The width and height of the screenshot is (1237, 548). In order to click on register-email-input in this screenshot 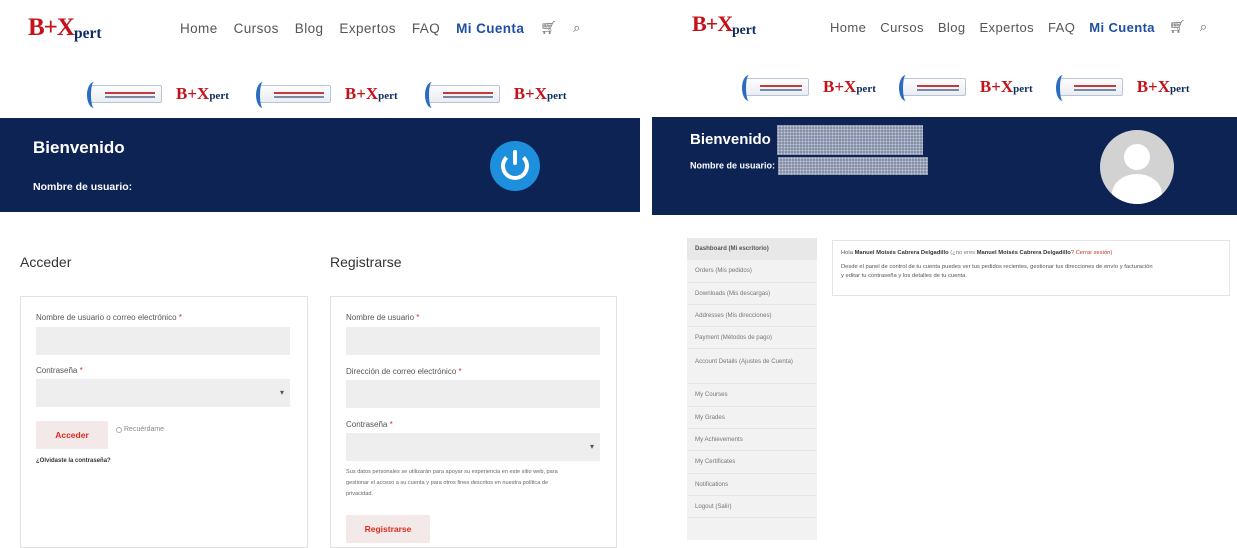, I will do `click(473, 394)`.